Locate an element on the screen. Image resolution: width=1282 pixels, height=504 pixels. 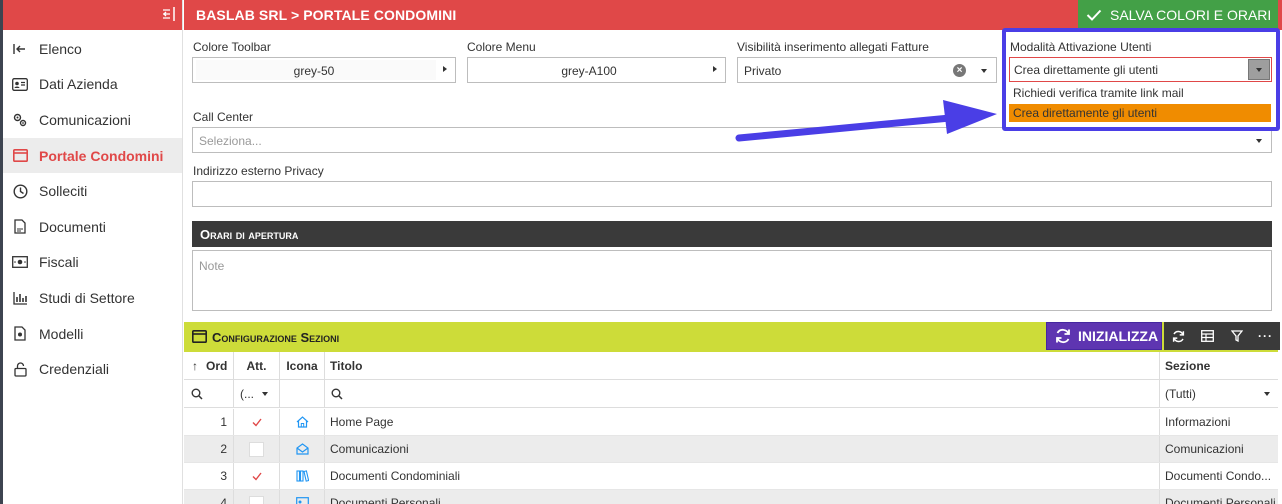
home-icon is located at coordinates (302, 422).